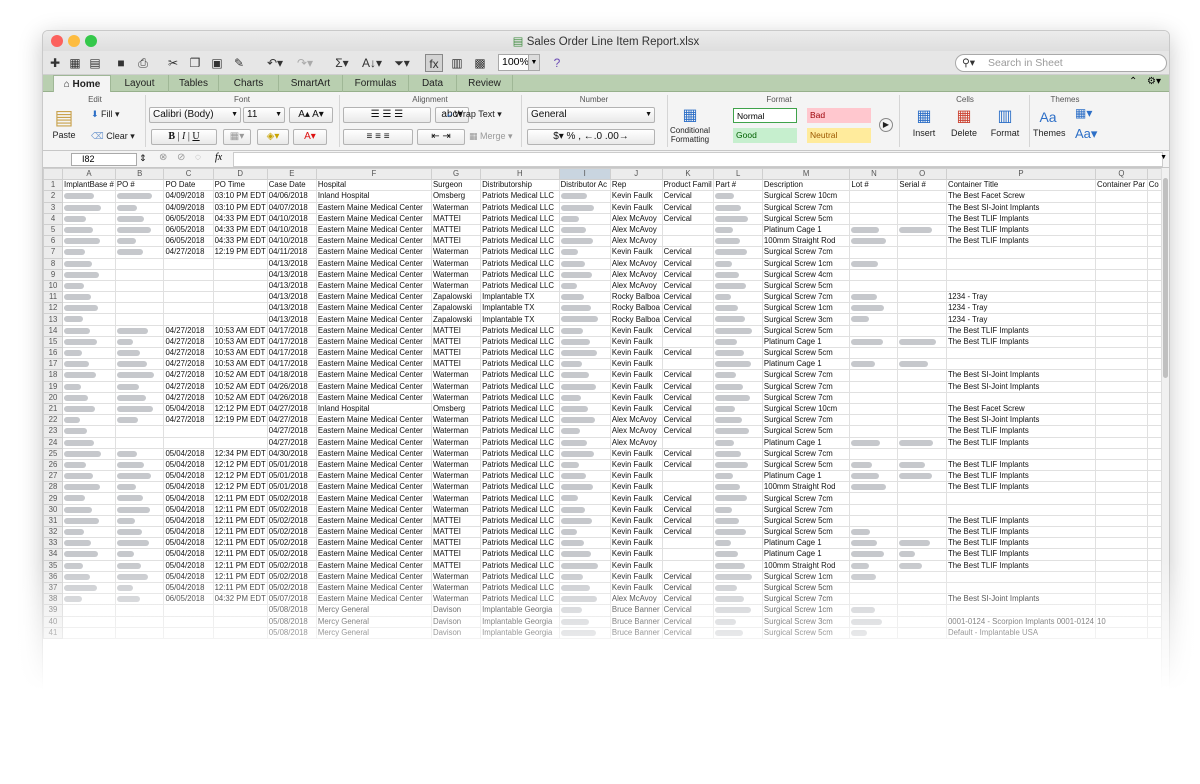 The image size is (1200, 784). I want to click on cut-icon: ✂, so click(173, 63).